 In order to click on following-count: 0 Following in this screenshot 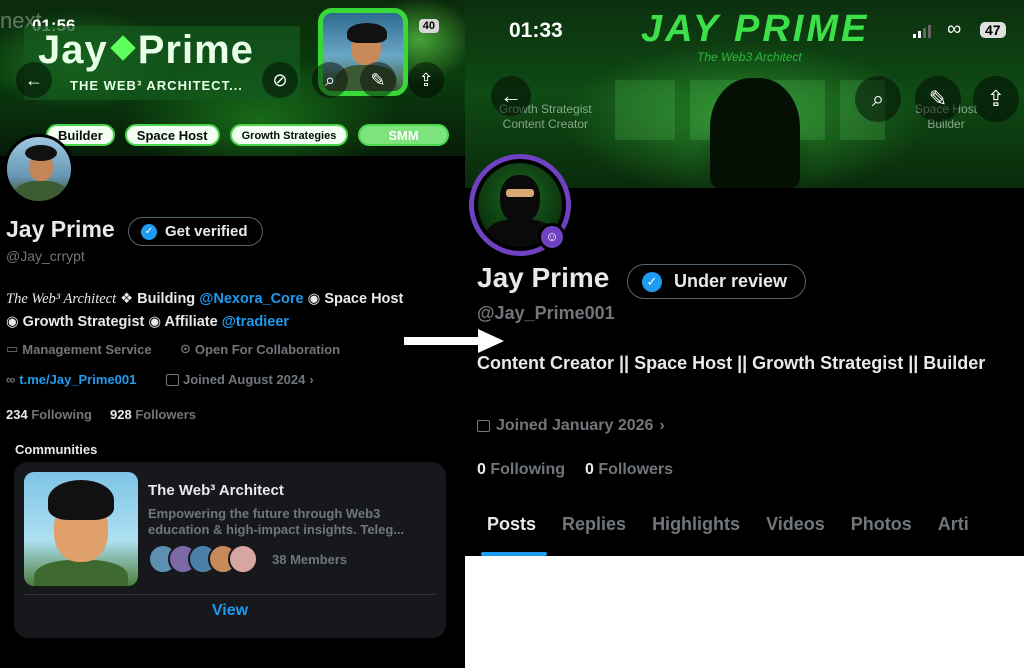, I will do `click(521, 470)`.